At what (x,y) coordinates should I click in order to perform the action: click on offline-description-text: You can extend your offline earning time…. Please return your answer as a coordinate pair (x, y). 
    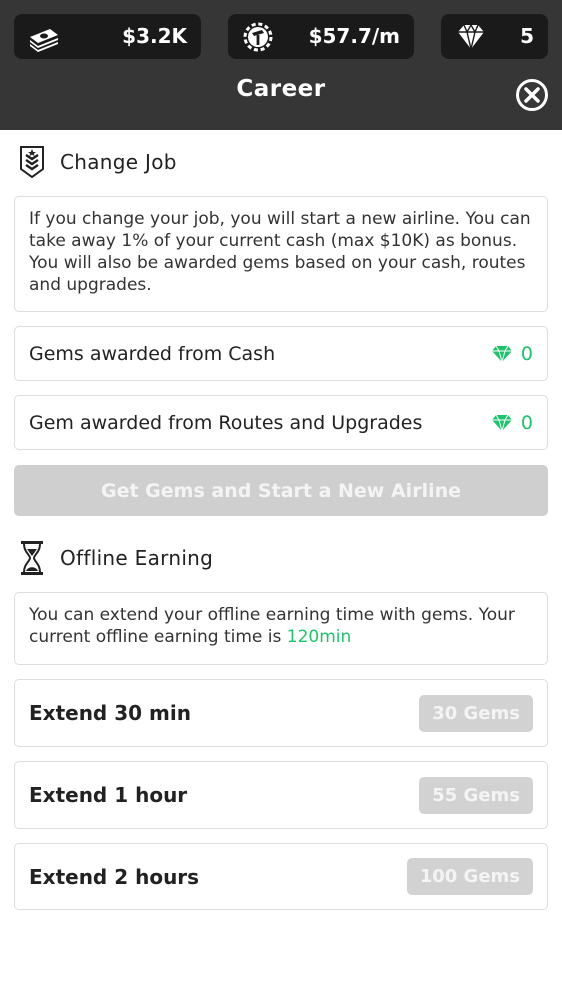
    Looking at the image, I should click on (272, 626).